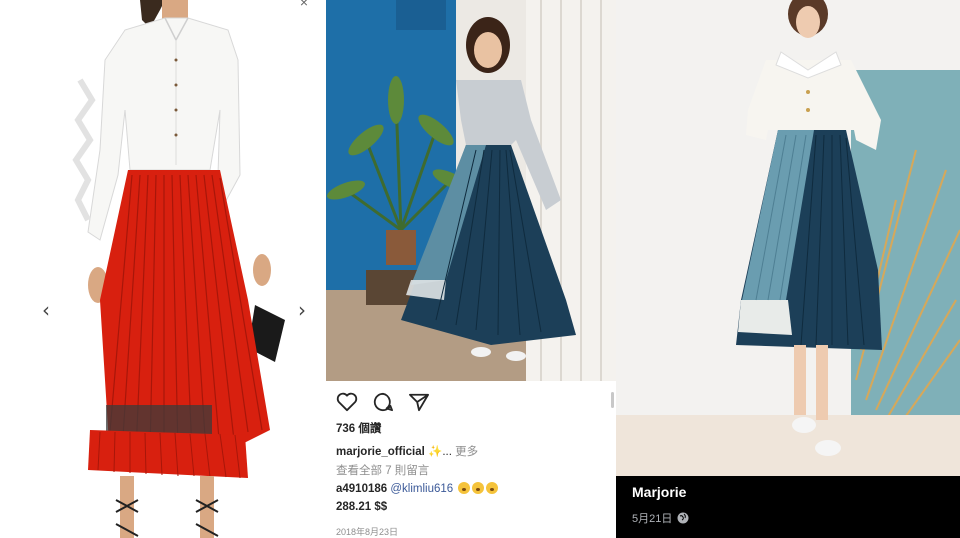 The image size is (960, 538). What do you see at coordinates (421, 489) in the screenshot?
I see `comment-mention: @klimliu616` at bounding box center [421, 489].